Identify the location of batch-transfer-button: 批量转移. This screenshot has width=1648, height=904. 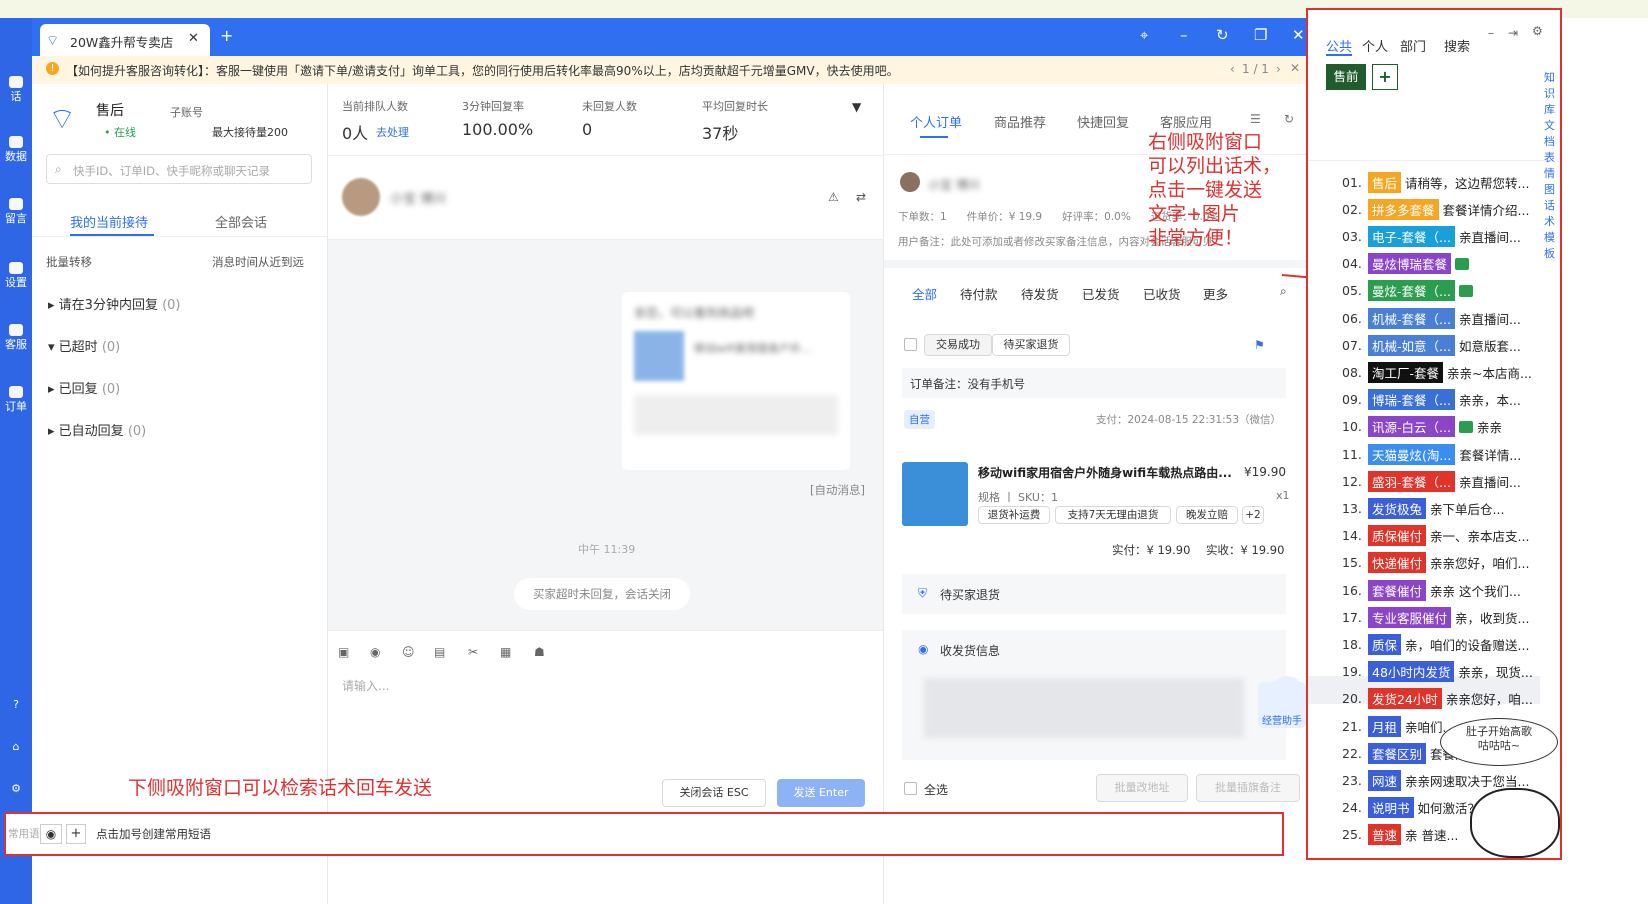
(69, 262).